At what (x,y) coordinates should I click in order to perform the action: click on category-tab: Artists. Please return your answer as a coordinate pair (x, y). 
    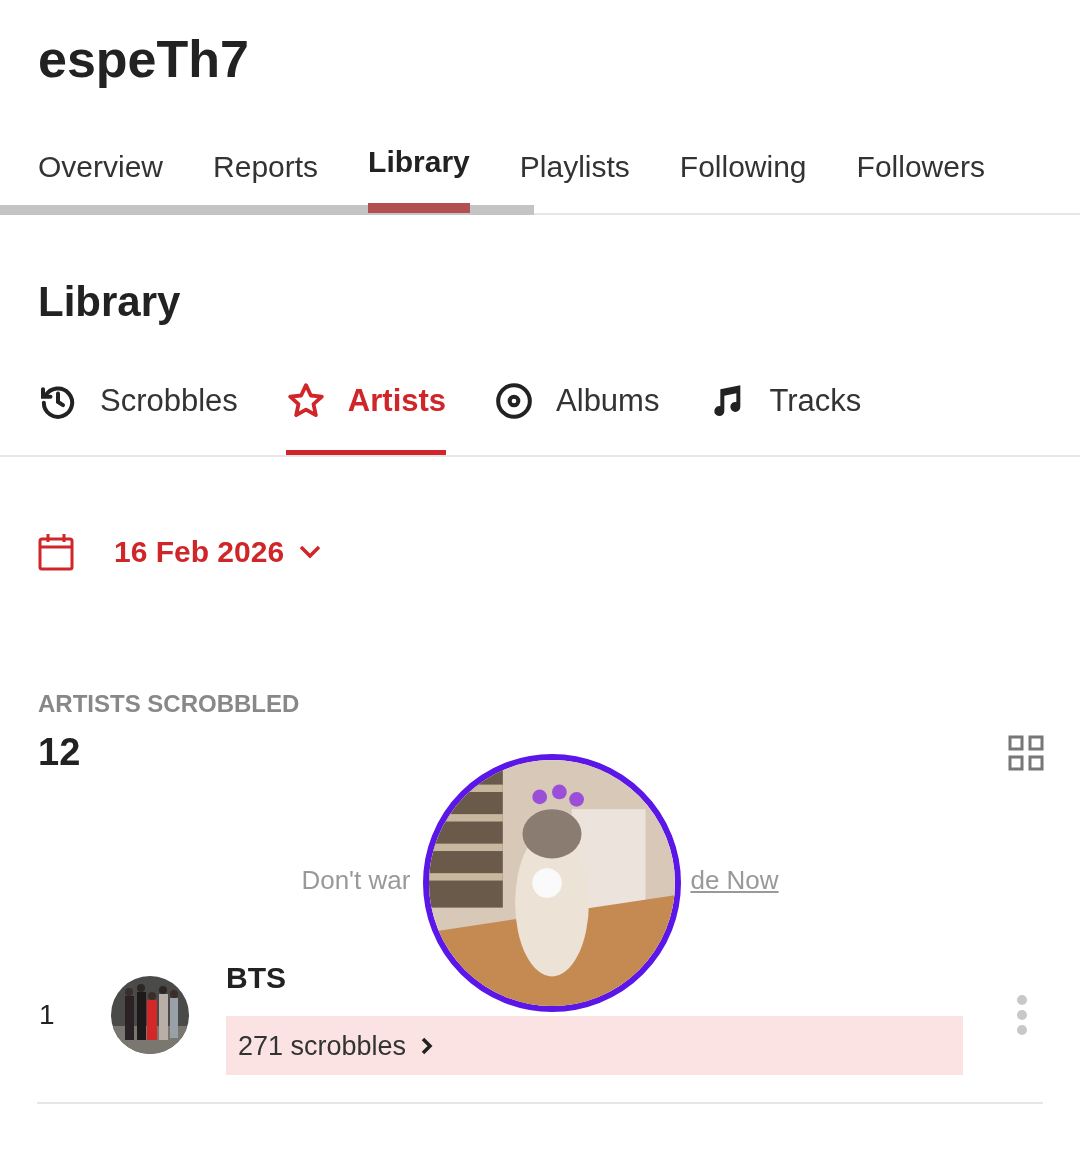
    Looking at the image, I should click on (366, 416).